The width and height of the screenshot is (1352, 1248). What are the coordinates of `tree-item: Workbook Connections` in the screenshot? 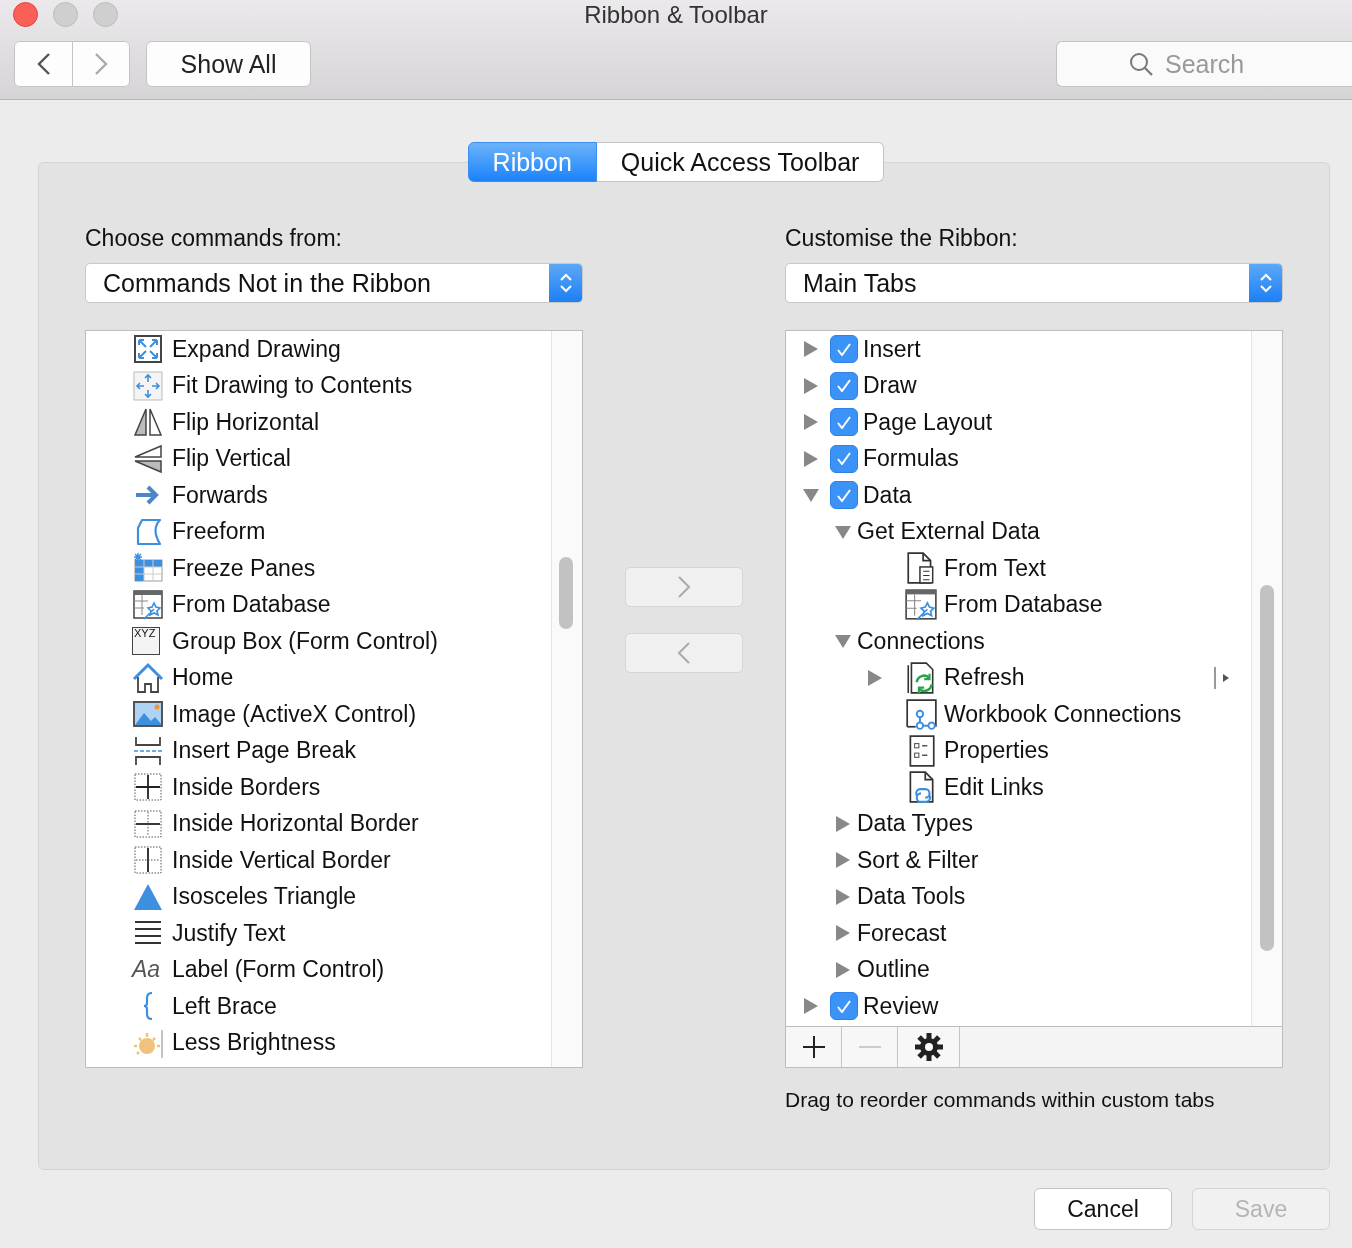 It's located at (1018, 714).